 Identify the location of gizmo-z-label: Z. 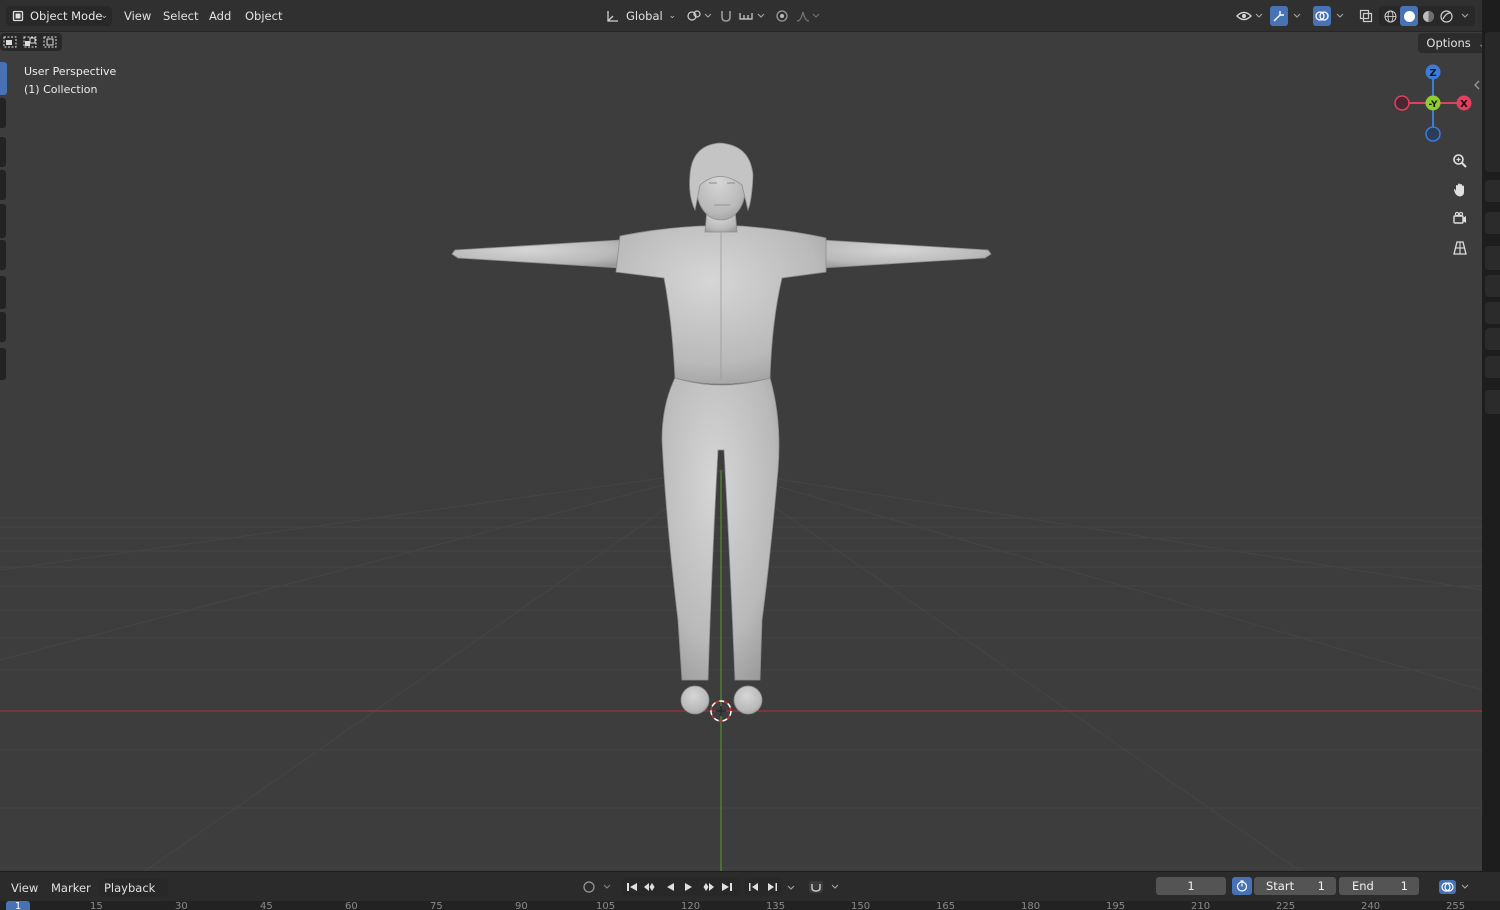
(1432, 73).